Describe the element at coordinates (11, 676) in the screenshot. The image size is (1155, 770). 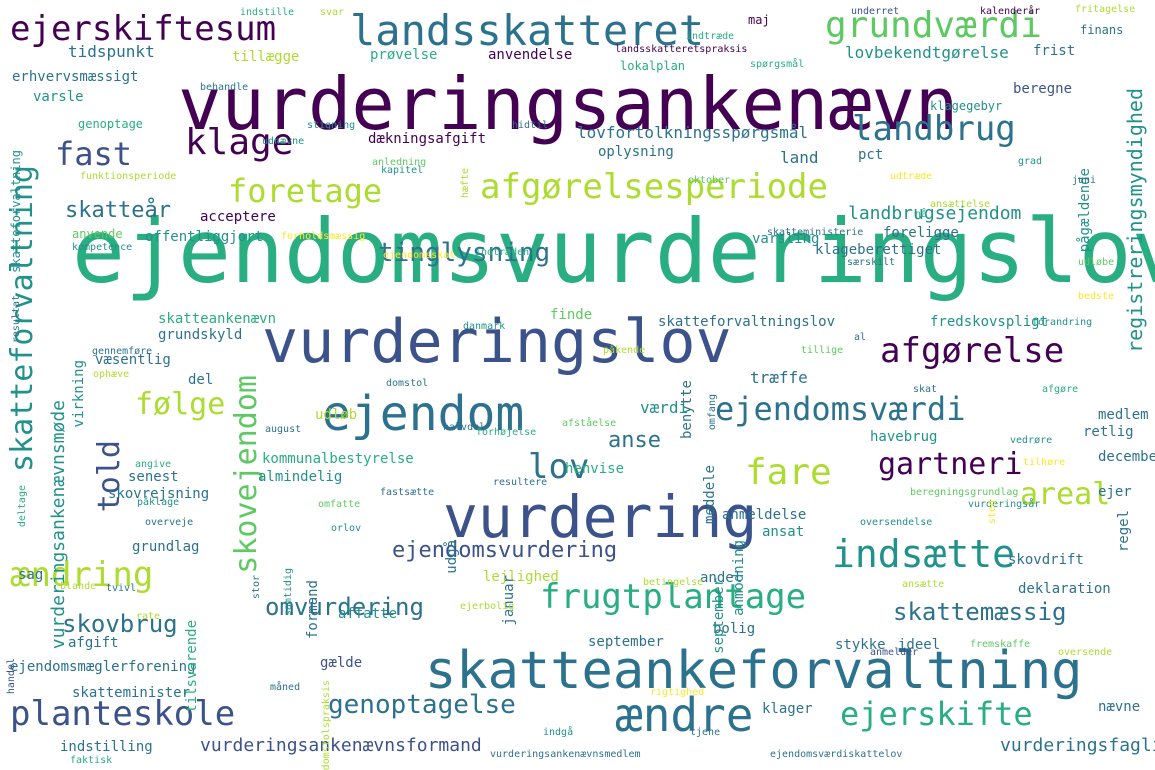
I see `cloud-word: handel` at that location.